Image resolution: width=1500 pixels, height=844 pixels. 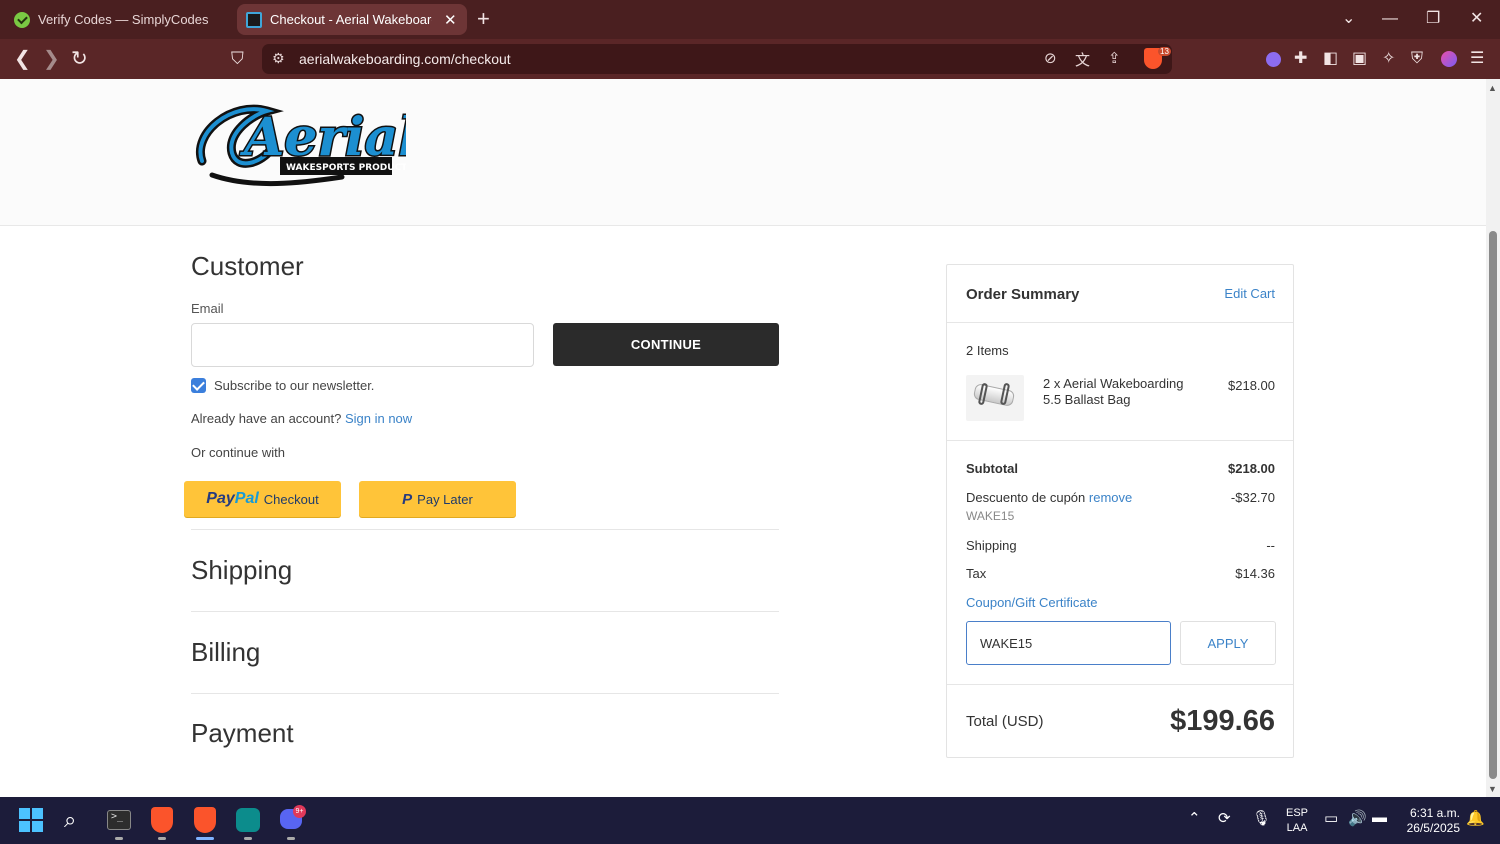 I want to click on applied-coupon-code: WAKE15, so click(x=990, y=516).